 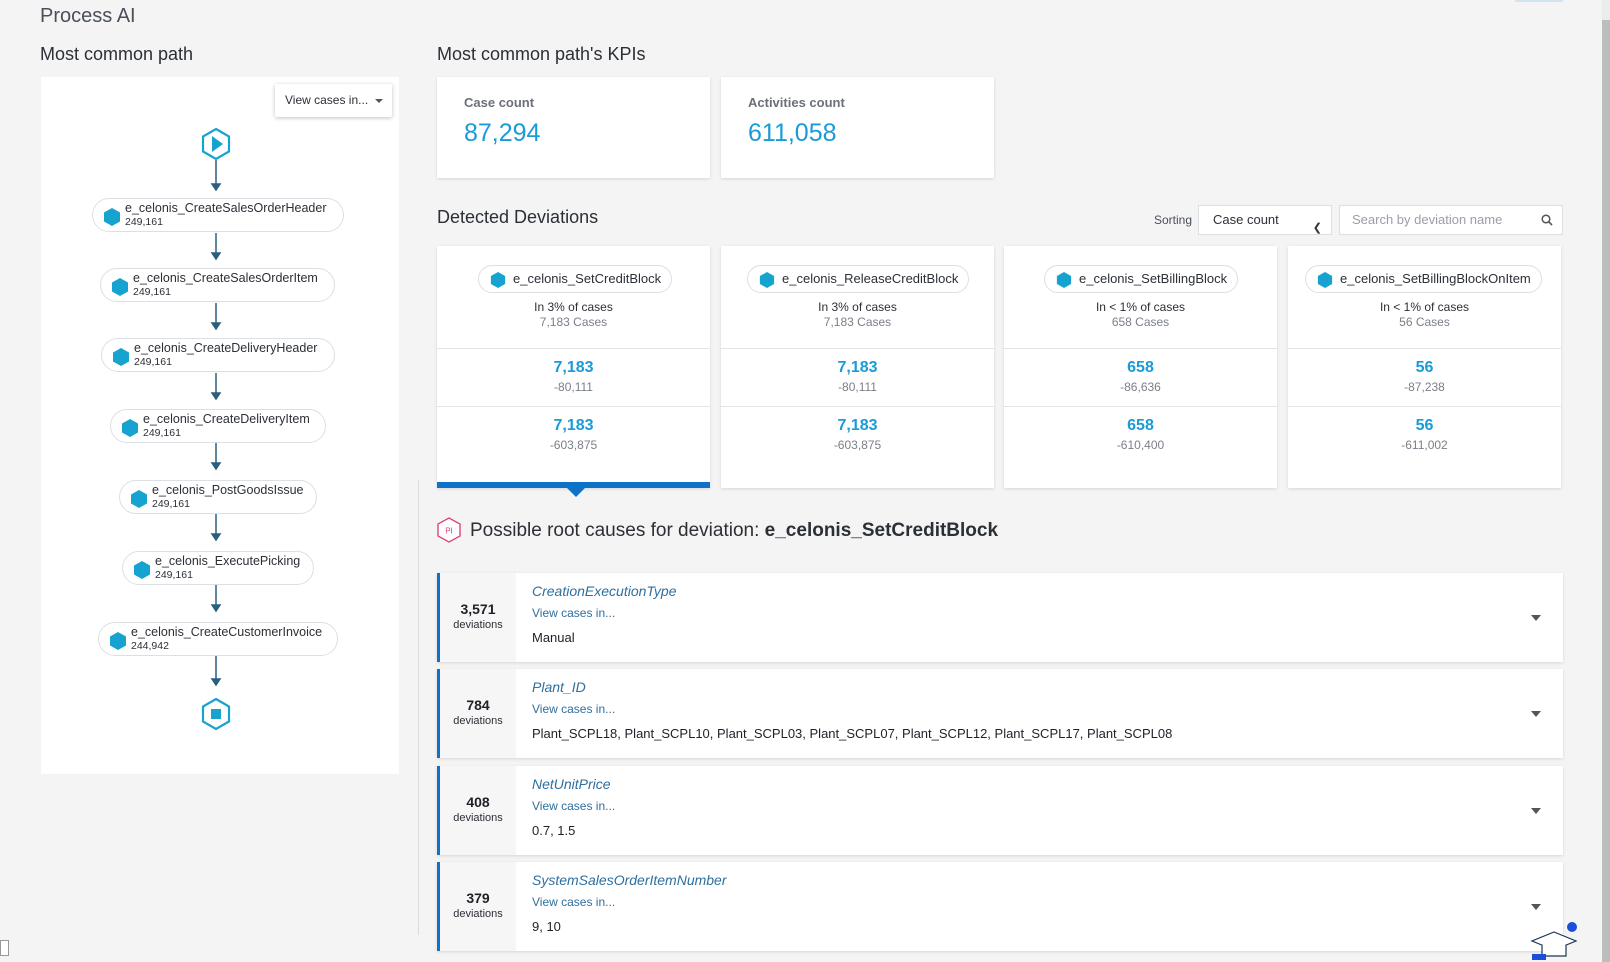 I want to click on chevron-down-icon: ❮, so click(x=1317, y=228).